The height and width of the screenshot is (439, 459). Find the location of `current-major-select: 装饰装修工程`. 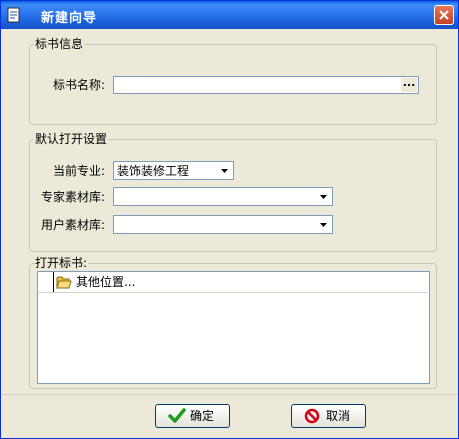

current-major-select: 装饰装修工程 is located at coordinates (173, 170).